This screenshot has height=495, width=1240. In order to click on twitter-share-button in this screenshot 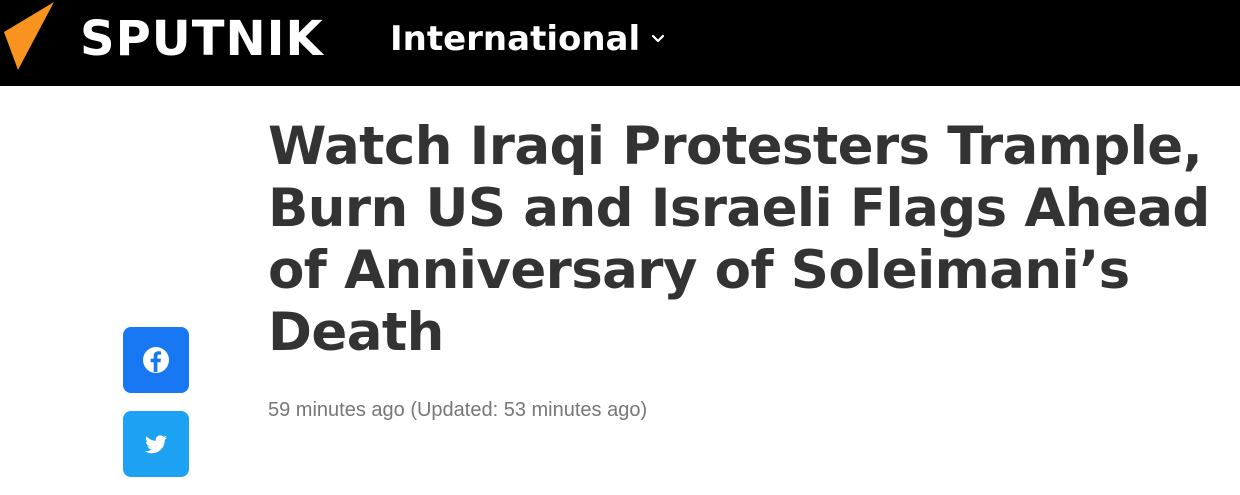, I will do `click(156, 444)`.